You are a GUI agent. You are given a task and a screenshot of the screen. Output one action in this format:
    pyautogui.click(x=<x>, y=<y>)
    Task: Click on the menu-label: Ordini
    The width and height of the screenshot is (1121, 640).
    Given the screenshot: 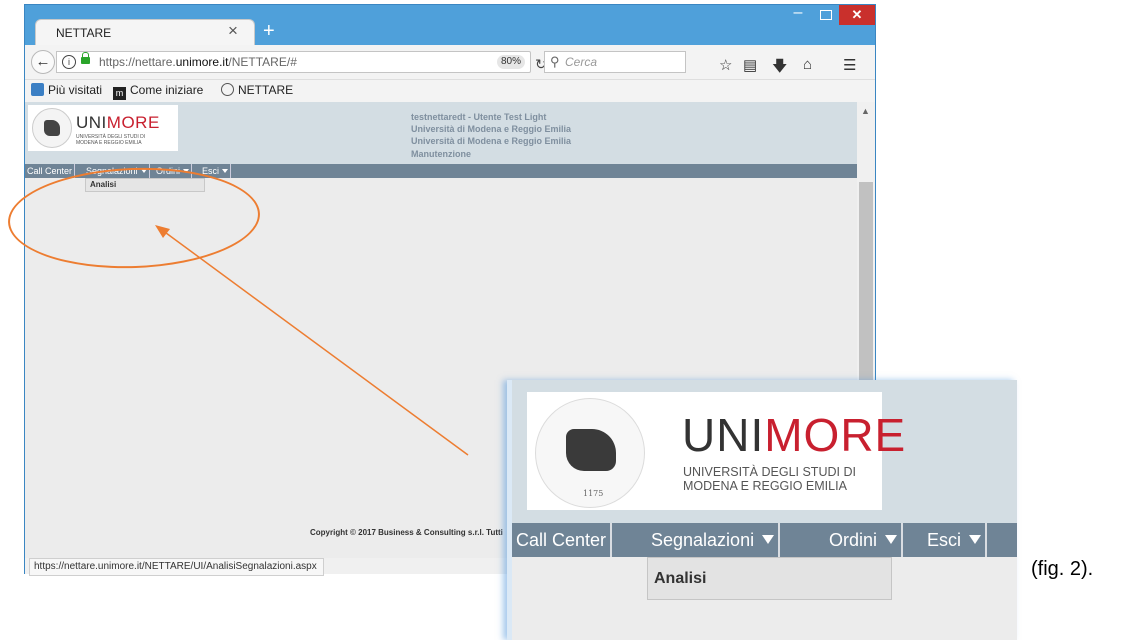 What is the action you would take?
    pyautogui.click(x=853, y=540)
    